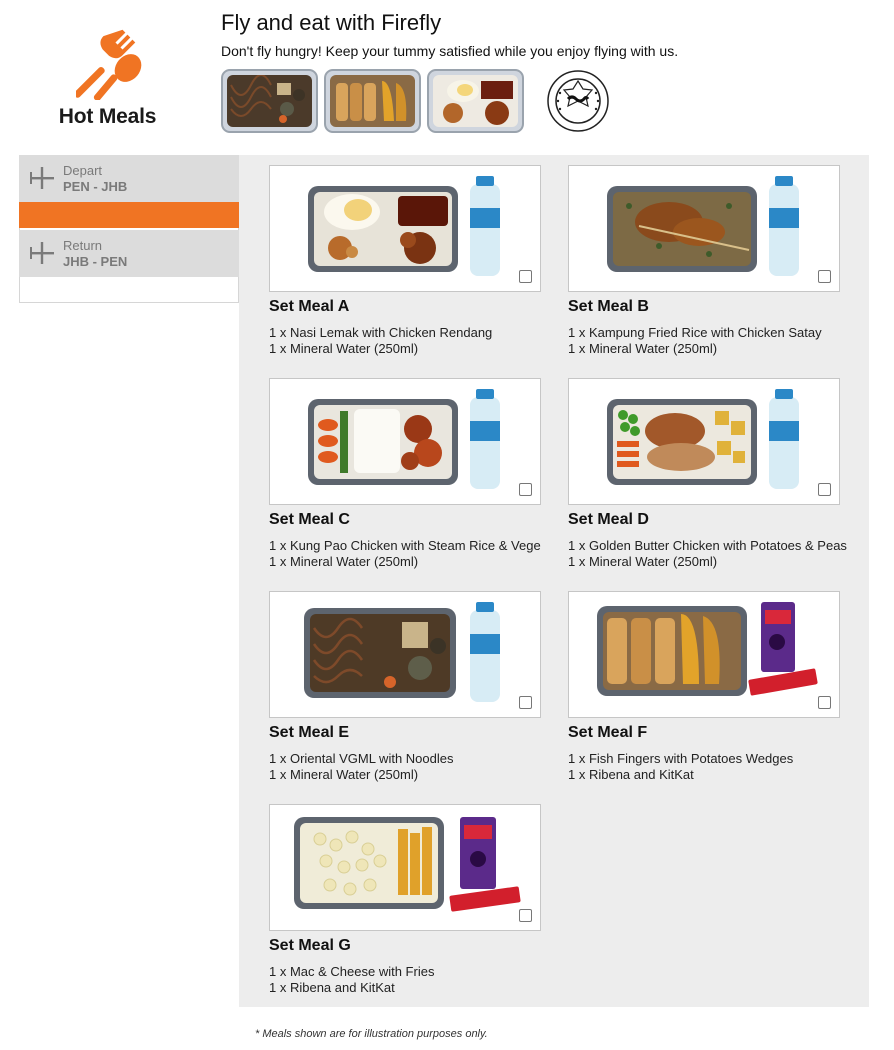 The image size is (894, 1050). Describe the element at coordinates (344, 774) in the screenshot. I see `meal-item-e-2: 1 x Mineral Water (250ml)` at that location.